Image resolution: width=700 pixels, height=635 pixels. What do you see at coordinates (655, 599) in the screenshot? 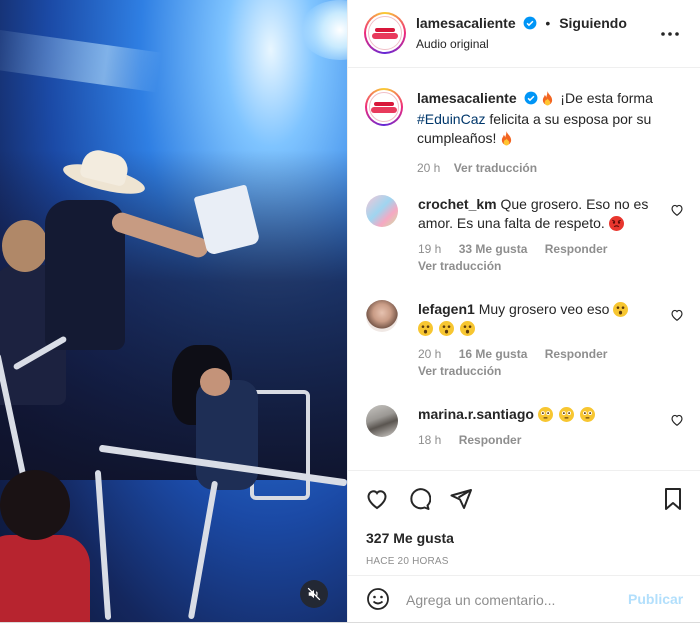
I see `publish-button: Publicar` at bounding box center [655, 599].